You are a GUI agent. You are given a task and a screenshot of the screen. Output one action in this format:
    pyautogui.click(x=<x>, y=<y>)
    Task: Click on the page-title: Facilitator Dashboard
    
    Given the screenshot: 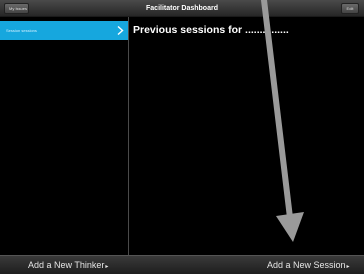 What is the action you would take?
    pyautogui.click(x=182, y=8)
    